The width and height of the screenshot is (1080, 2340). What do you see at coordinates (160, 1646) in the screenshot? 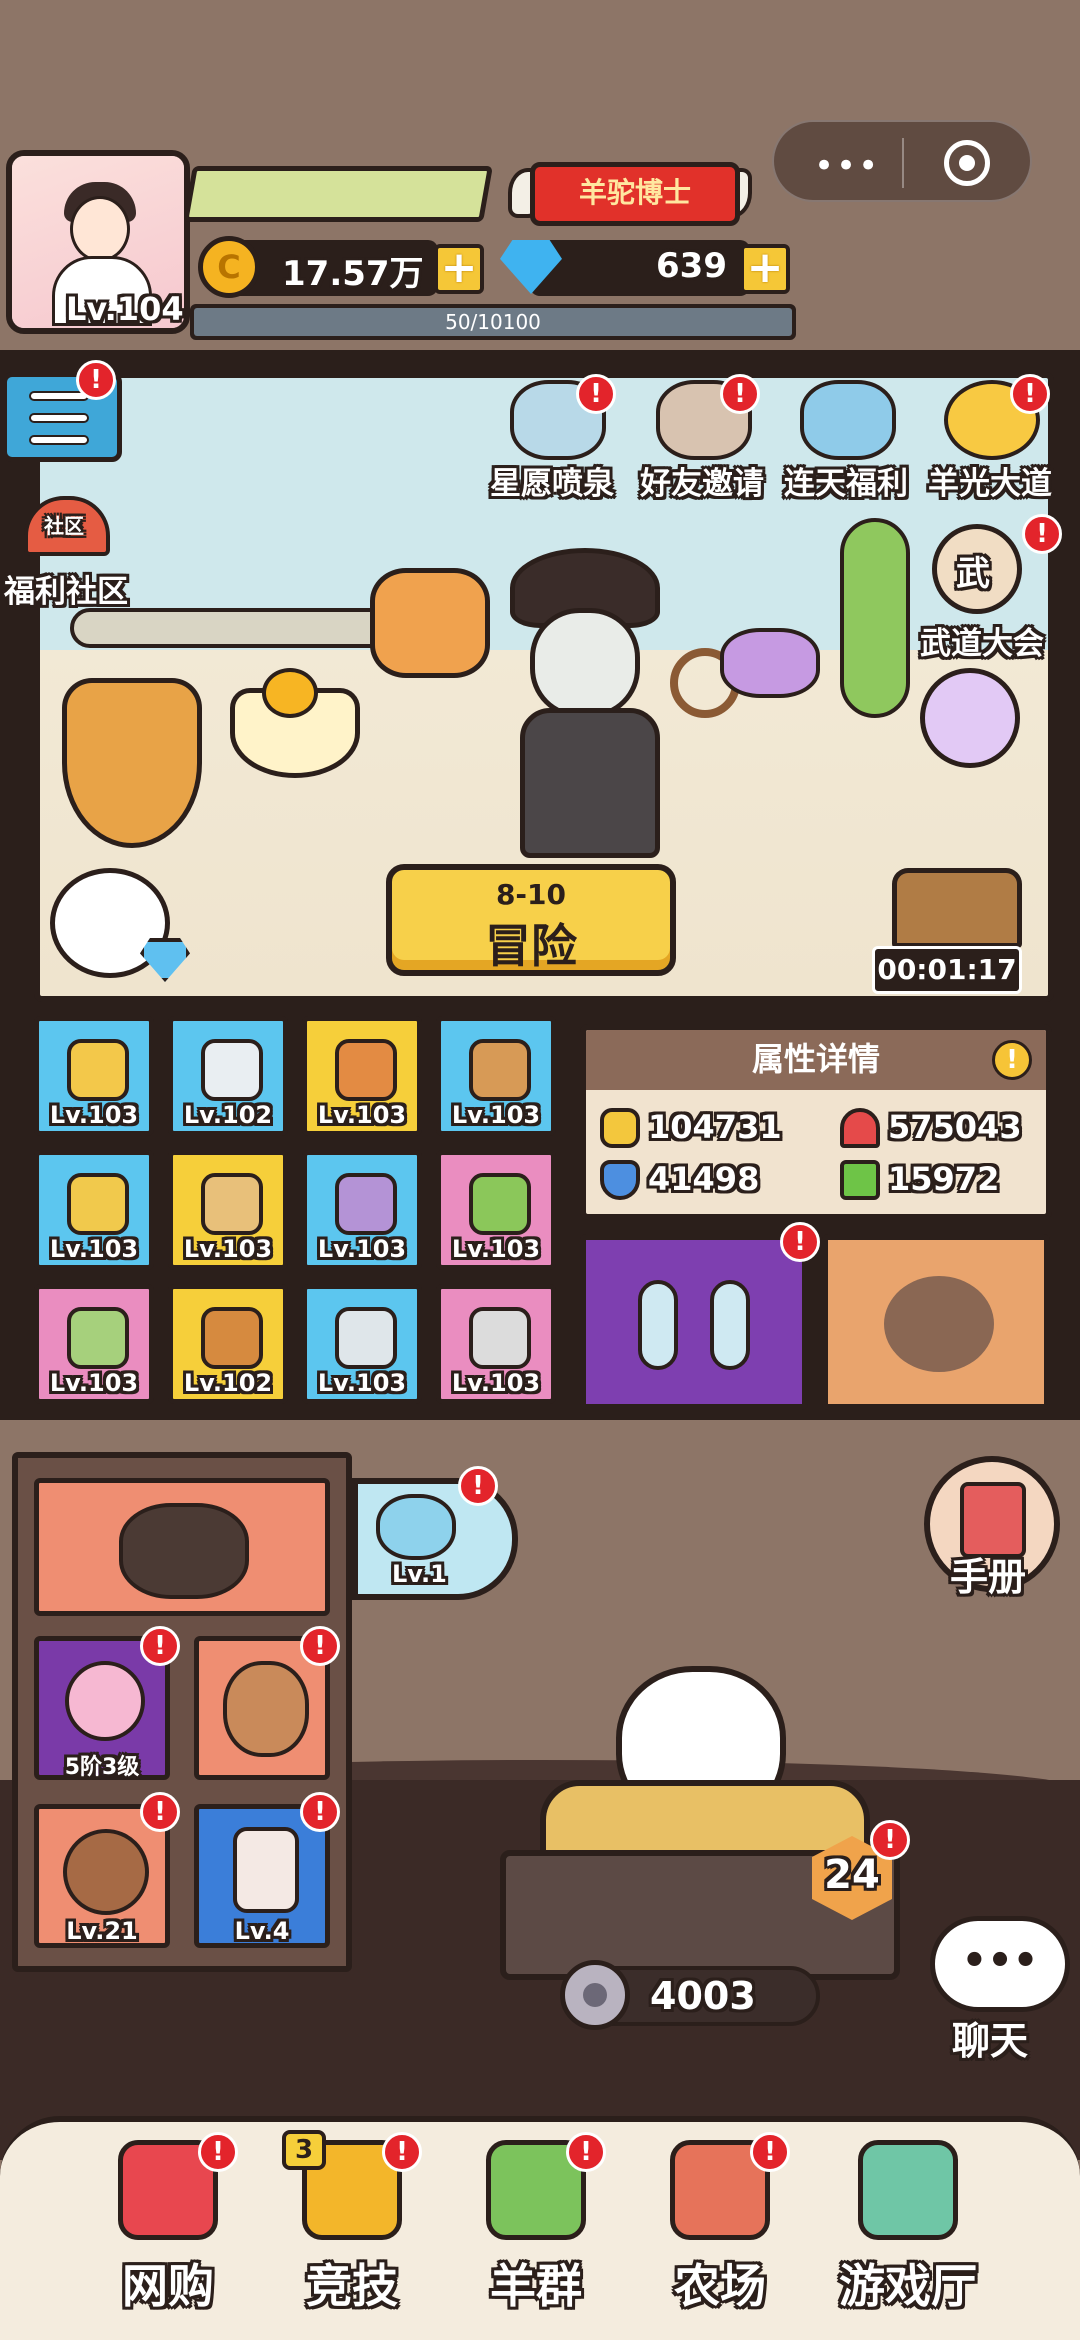
I see `flower-alert: !` at bounding box center [160, 1646].